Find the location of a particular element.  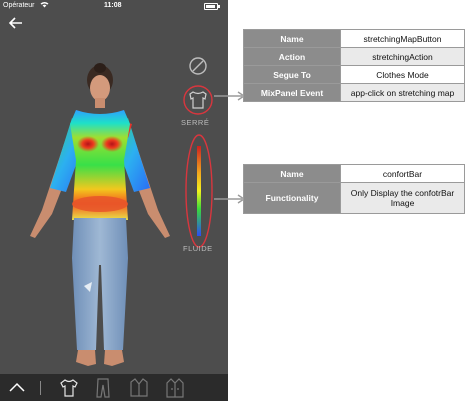

table-value: Only Display the confotrBar Image is located at coordinates (402, 198).